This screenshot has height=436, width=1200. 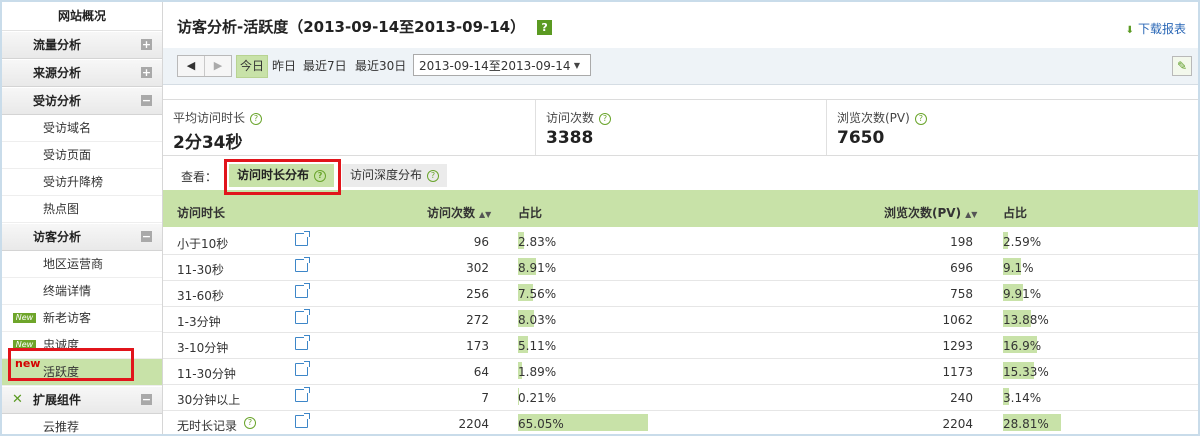 I want to click on table-row: 11-30秒 302 8.91% 696 9.1%, so click(x=680, y=267).